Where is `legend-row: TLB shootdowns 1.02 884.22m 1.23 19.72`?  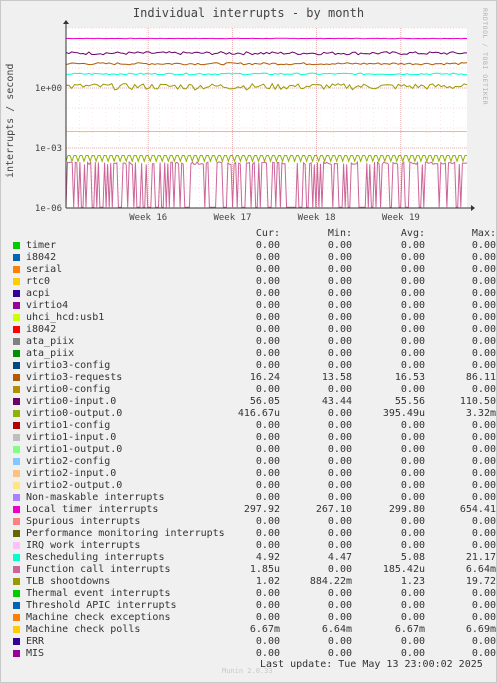
legend-row: TLB shootdowns 1.02 884.22m 1.23 19.72 is located at coordinates (248, 582).